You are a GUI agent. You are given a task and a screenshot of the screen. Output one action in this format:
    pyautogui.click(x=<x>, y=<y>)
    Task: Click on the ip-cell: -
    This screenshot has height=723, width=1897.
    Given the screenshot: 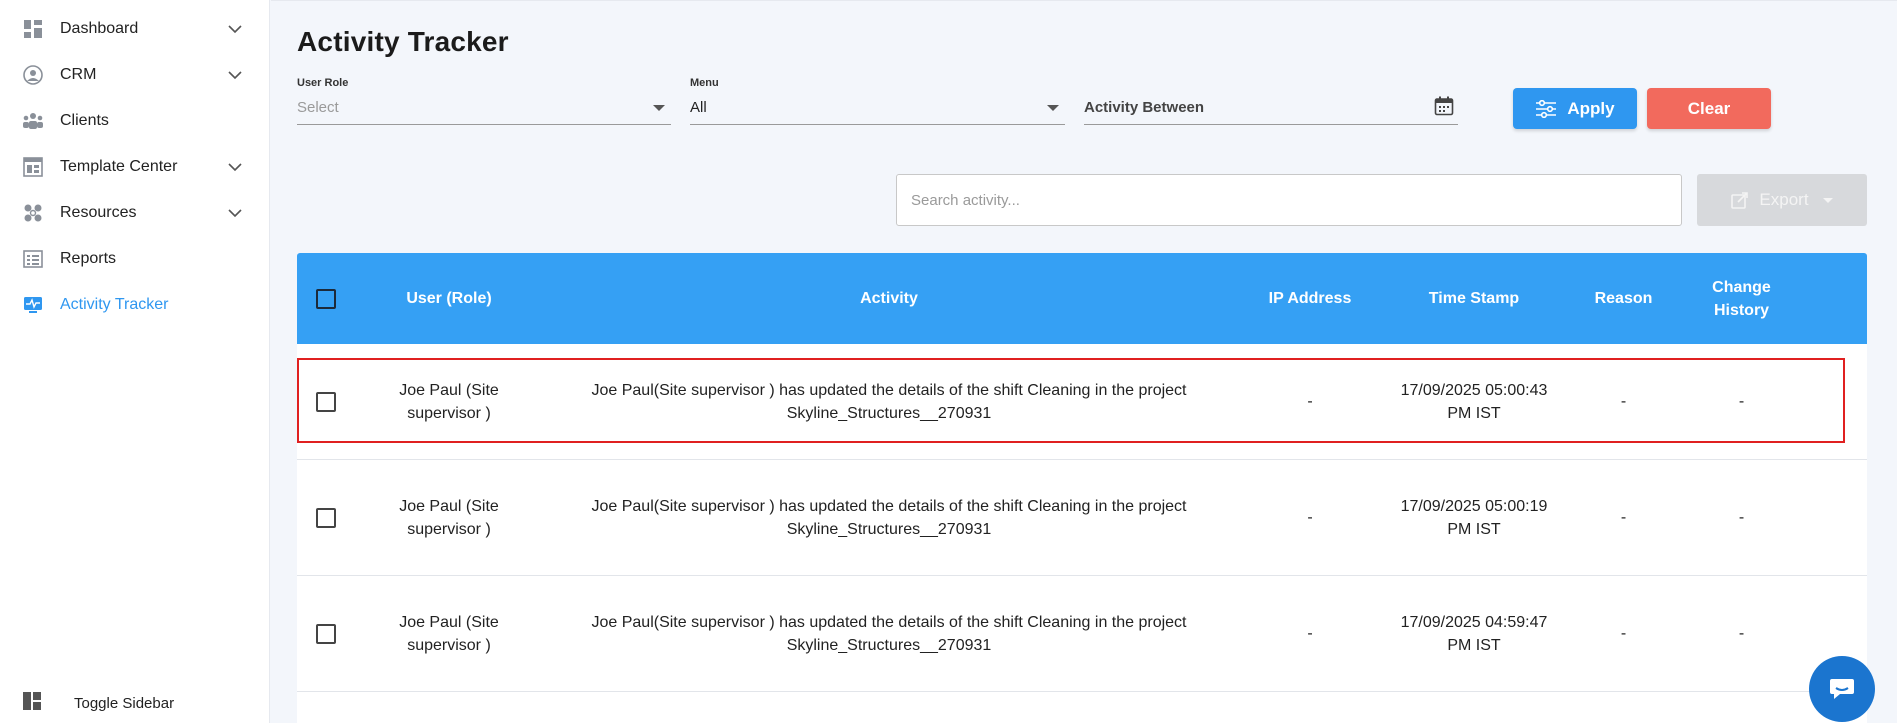 What is the action you would take?
    pyautogui.click(x=1310, y=517)
    